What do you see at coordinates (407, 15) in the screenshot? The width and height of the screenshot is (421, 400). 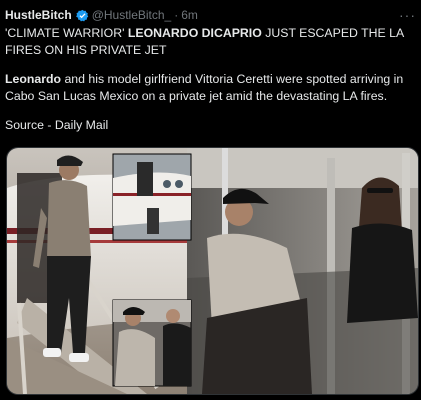 I see `more-options-icon: ···` at bounding box center [407, 15].